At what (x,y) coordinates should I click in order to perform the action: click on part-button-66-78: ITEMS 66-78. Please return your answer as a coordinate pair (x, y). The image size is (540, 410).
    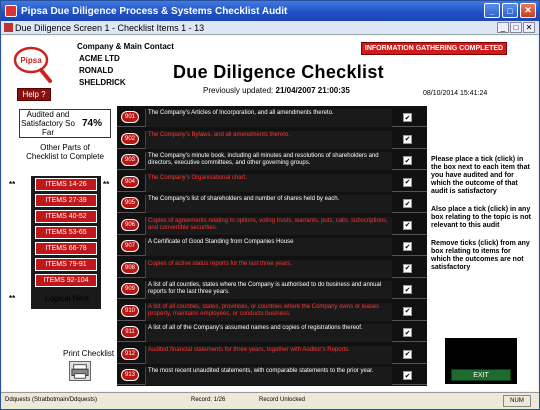
    Looking at the image, I should click on (66, 248).